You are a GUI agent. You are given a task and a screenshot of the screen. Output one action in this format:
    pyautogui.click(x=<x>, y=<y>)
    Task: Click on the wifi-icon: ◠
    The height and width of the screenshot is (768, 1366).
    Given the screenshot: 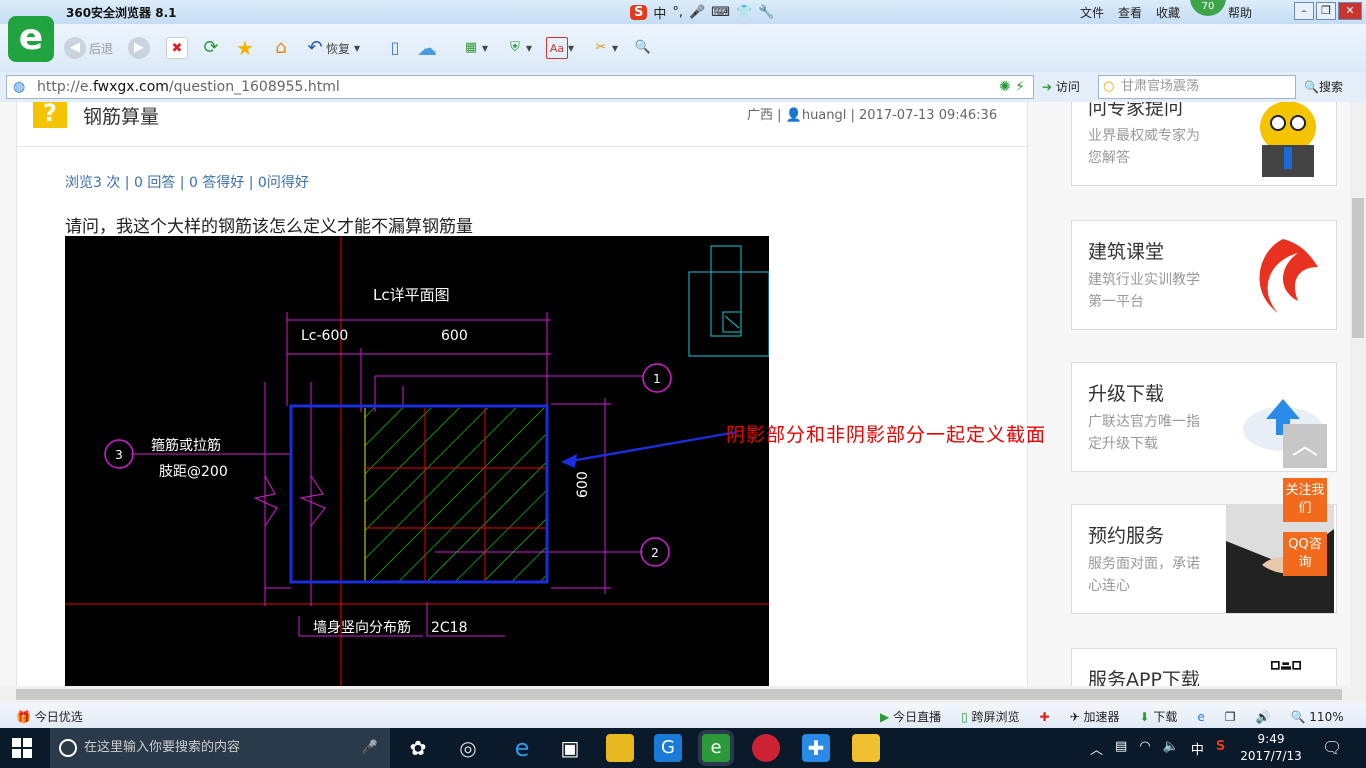 What is the action you would take?
    pyautogui.click(x=1144, y=748)
    